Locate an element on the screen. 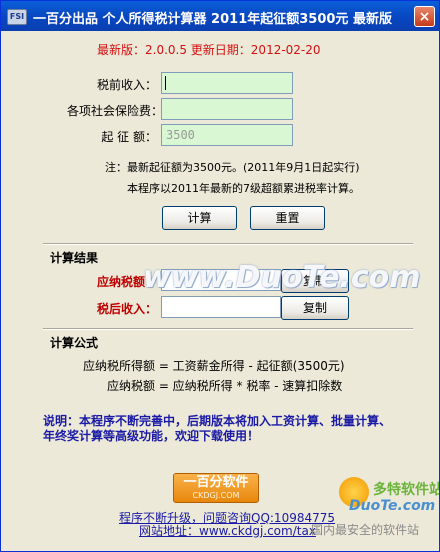 The width and height of the screenshot is (440, 552). formula-section-title: 计算公式 is located at coordinates (74, 343).